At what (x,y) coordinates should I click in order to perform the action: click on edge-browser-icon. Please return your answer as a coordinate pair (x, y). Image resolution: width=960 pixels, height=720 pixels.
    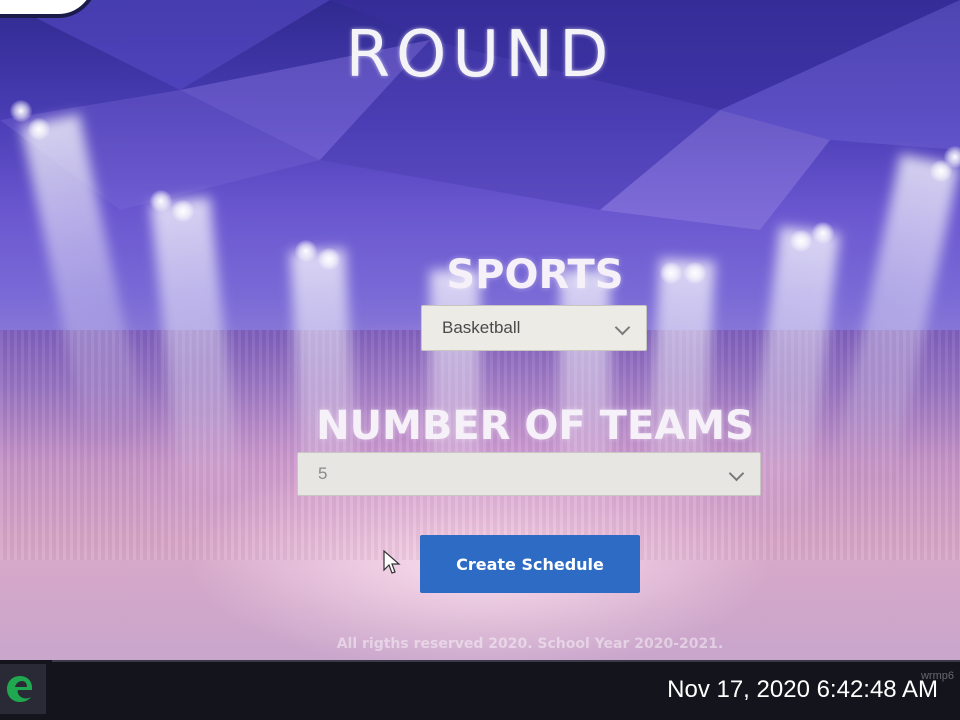
    Looking at the image, I should click on (20, 689).